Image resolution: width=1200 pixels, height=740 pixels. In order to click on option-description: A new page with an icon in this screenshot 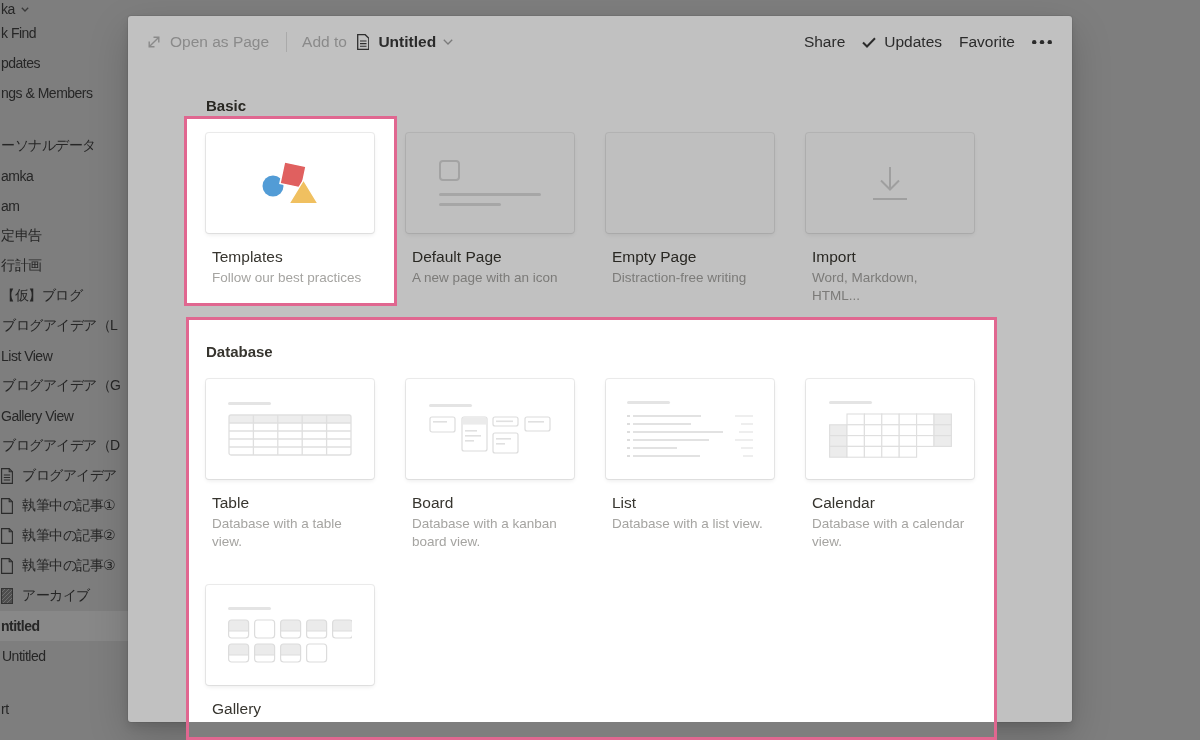, I will do `click(485, 278)`.